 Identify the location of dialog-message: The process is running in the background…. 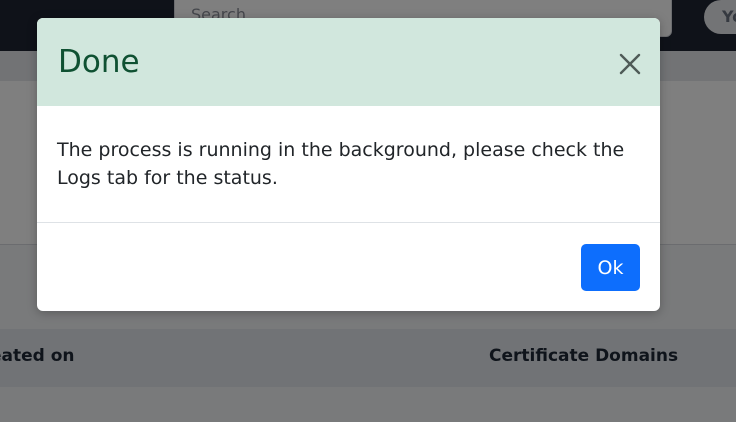
(341, 164).